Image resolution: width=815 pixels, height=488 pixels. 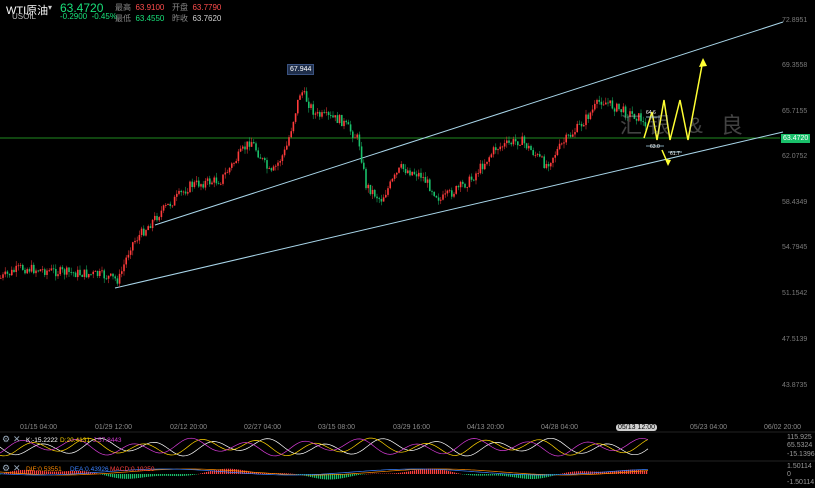 What do you see at coordinates (17, 439) in the screenshot?
I see `indicator1-close-icon: ✕` at bounding box center [17, 439].